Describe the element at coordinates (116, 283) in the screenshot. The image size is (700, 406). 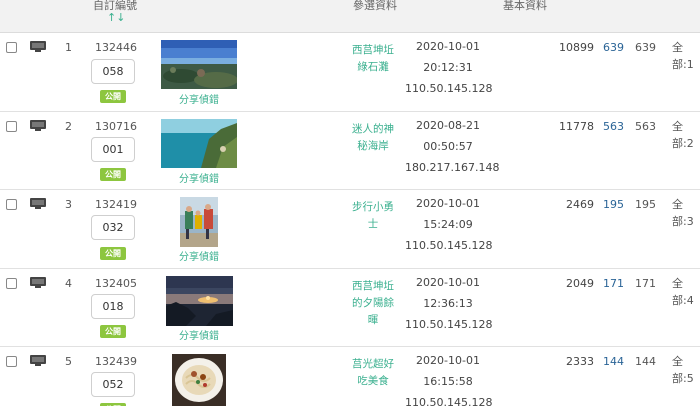
I see `entry-id: 132405` at that location.